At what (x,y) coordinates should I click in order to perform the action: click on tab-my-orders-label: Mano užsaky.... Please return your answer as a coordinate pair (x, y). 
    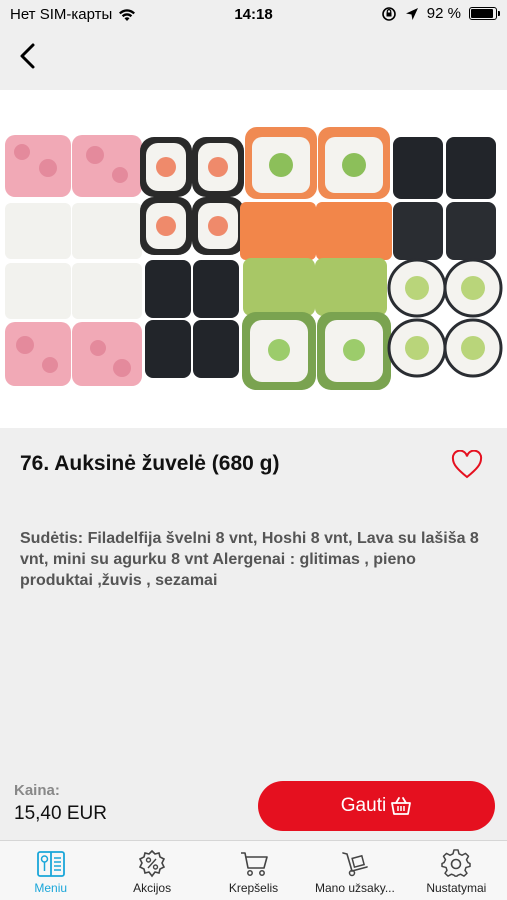
    Looking at the image, I should click on (355, 888).